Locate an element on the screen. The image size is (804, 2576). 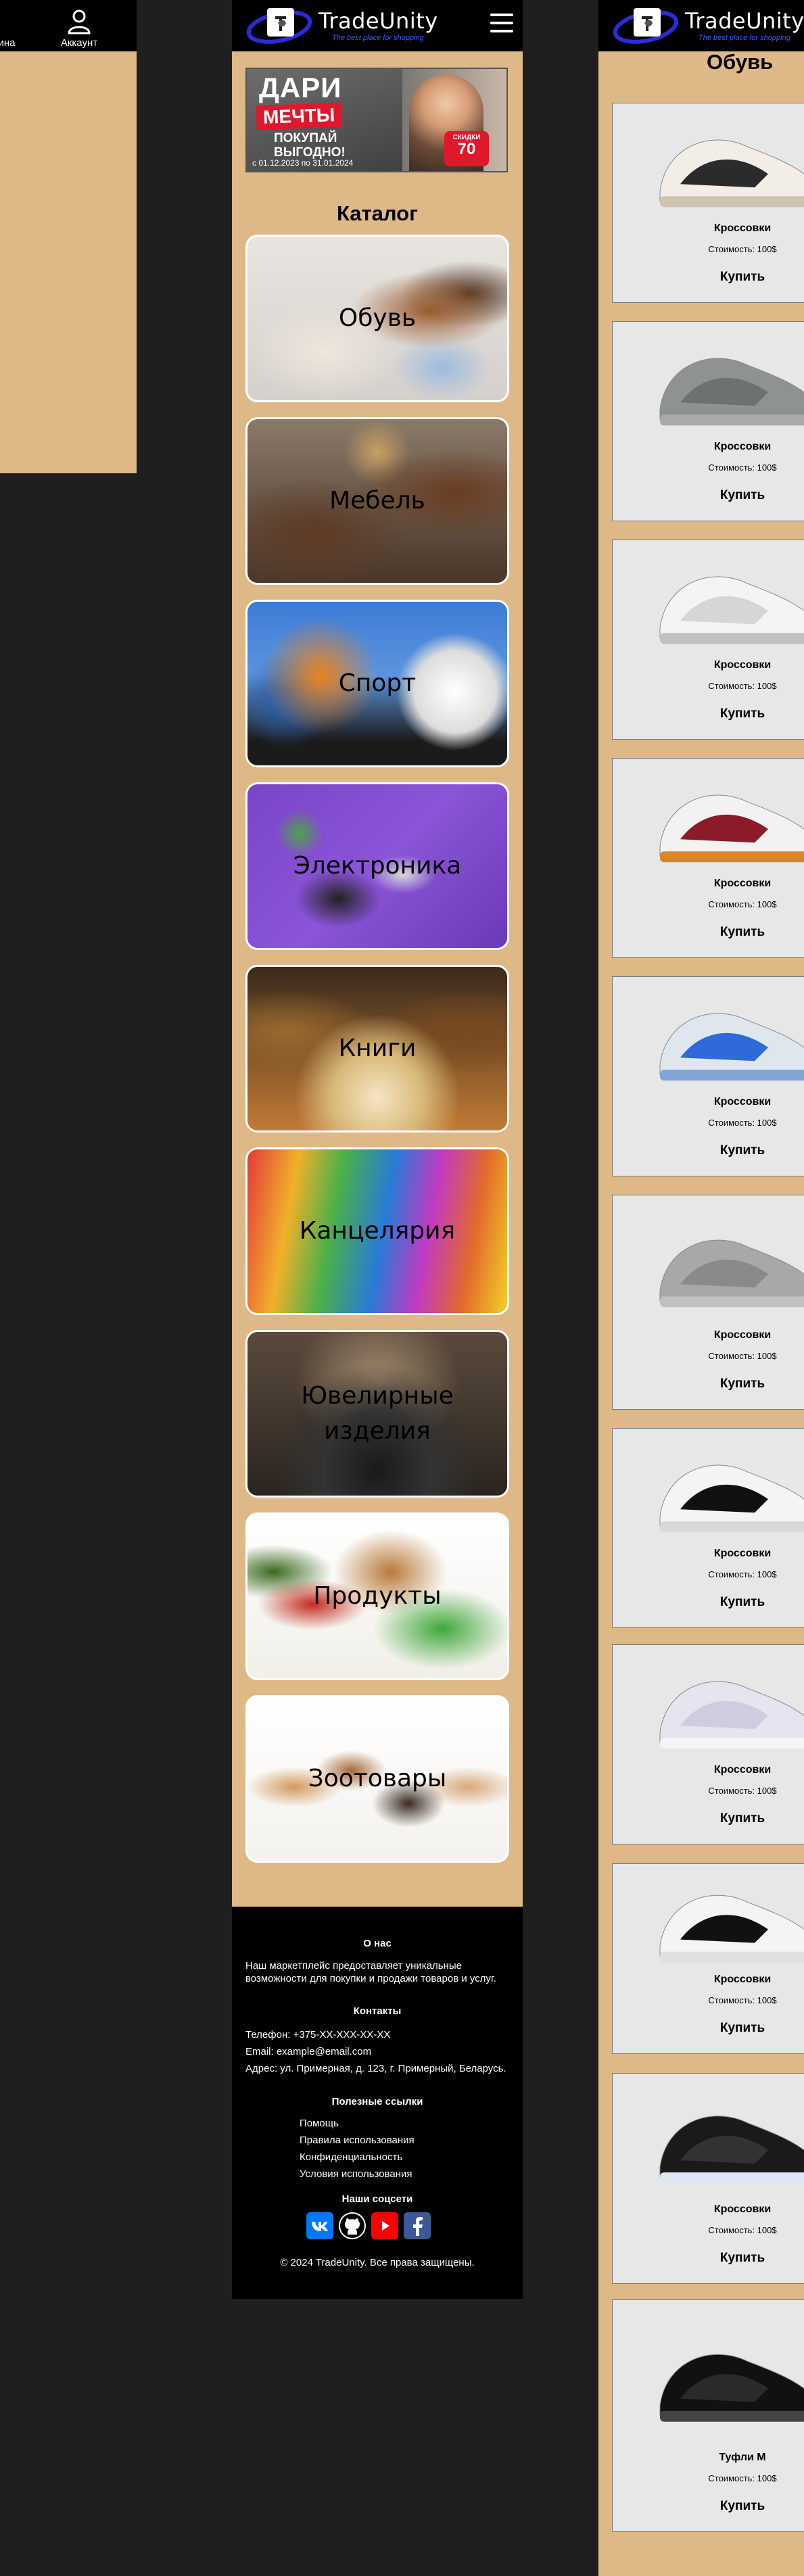
footer-link-help: Помощь is located at coordinates (319, 2123).